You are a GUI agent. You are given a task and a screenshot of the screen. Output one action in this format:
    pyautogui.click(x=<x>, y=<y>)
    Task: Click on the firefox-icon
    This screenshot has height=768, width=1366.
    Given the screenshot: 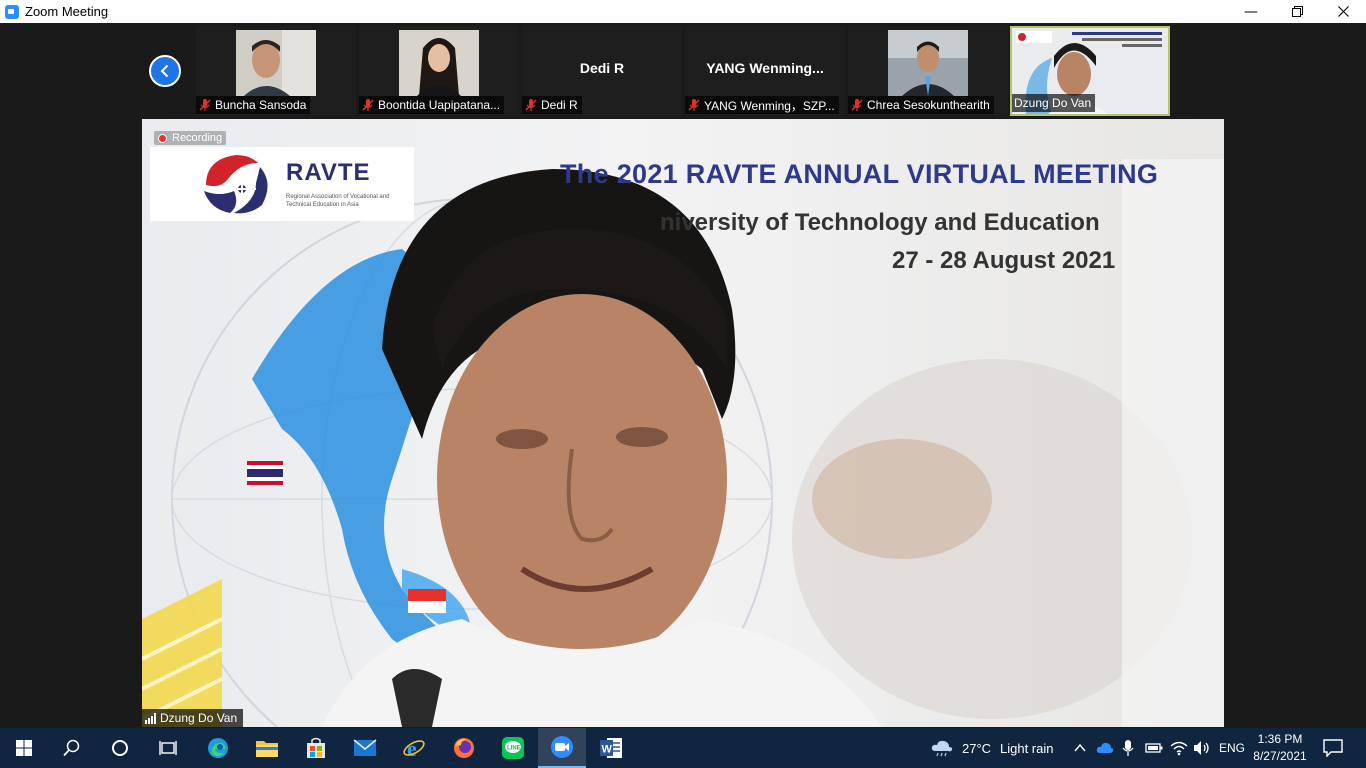 What is the action you would take?
    pyautogui.click(x=464, y=748)
    